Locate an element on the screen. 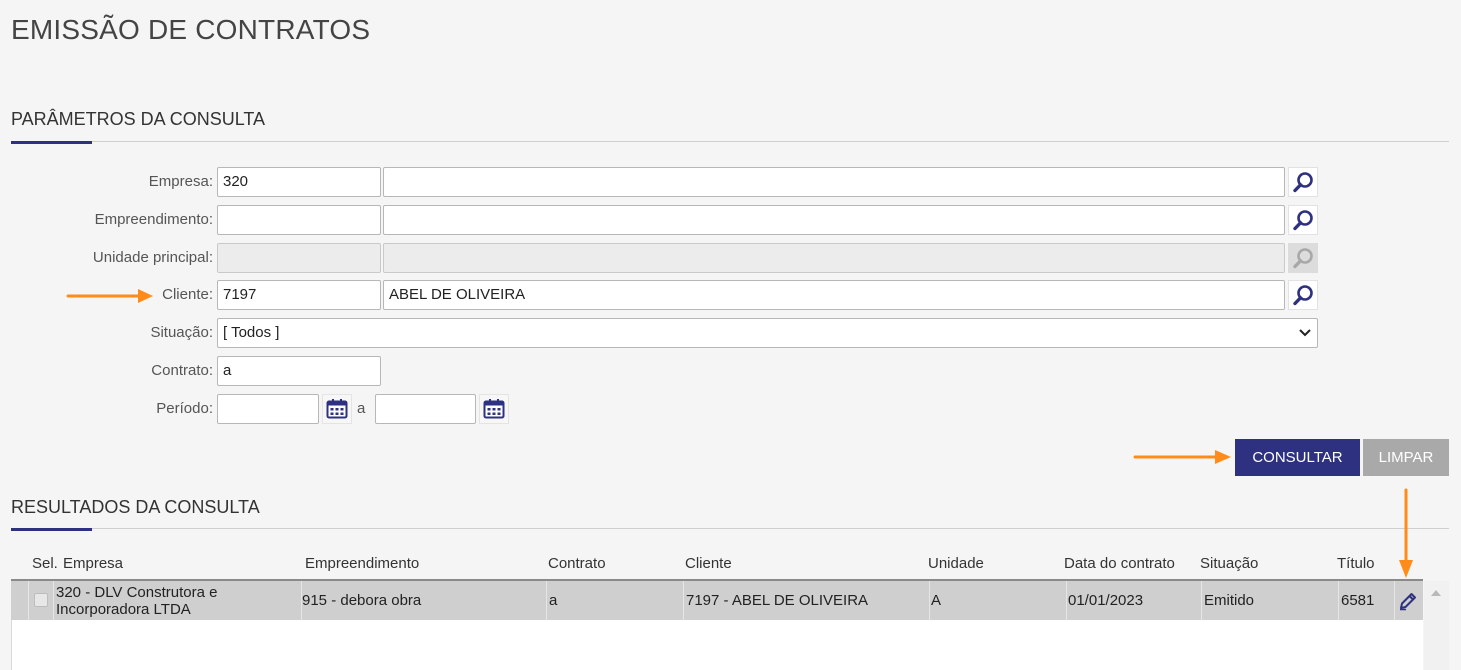 The width and height of the screenshot is (1461, 670). unidade-name-input is located at coordinates (834, 258).